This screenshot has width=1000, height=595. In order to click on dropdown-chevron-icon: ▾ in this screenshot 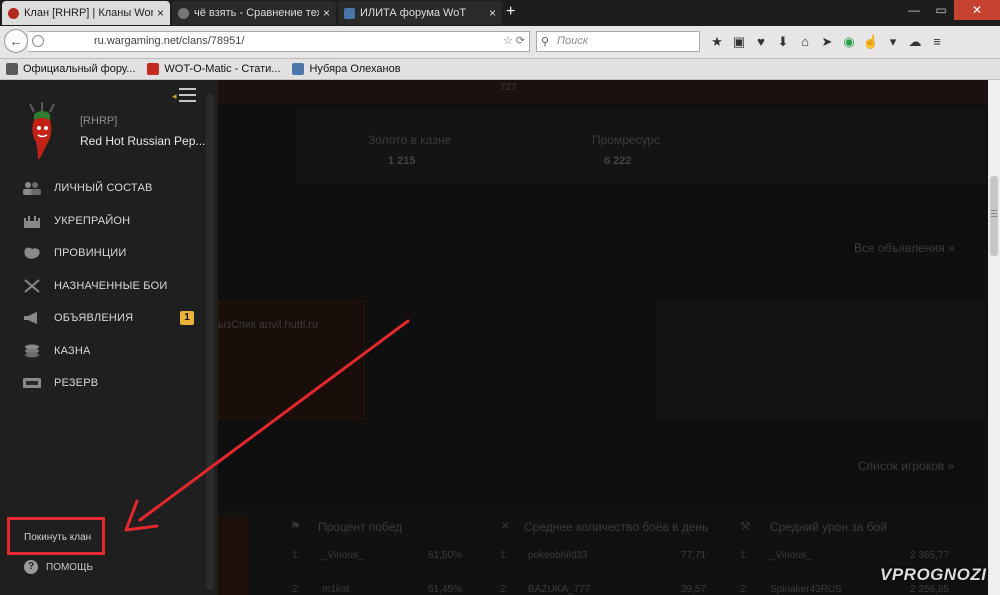, I will do `click(893, 42)`.